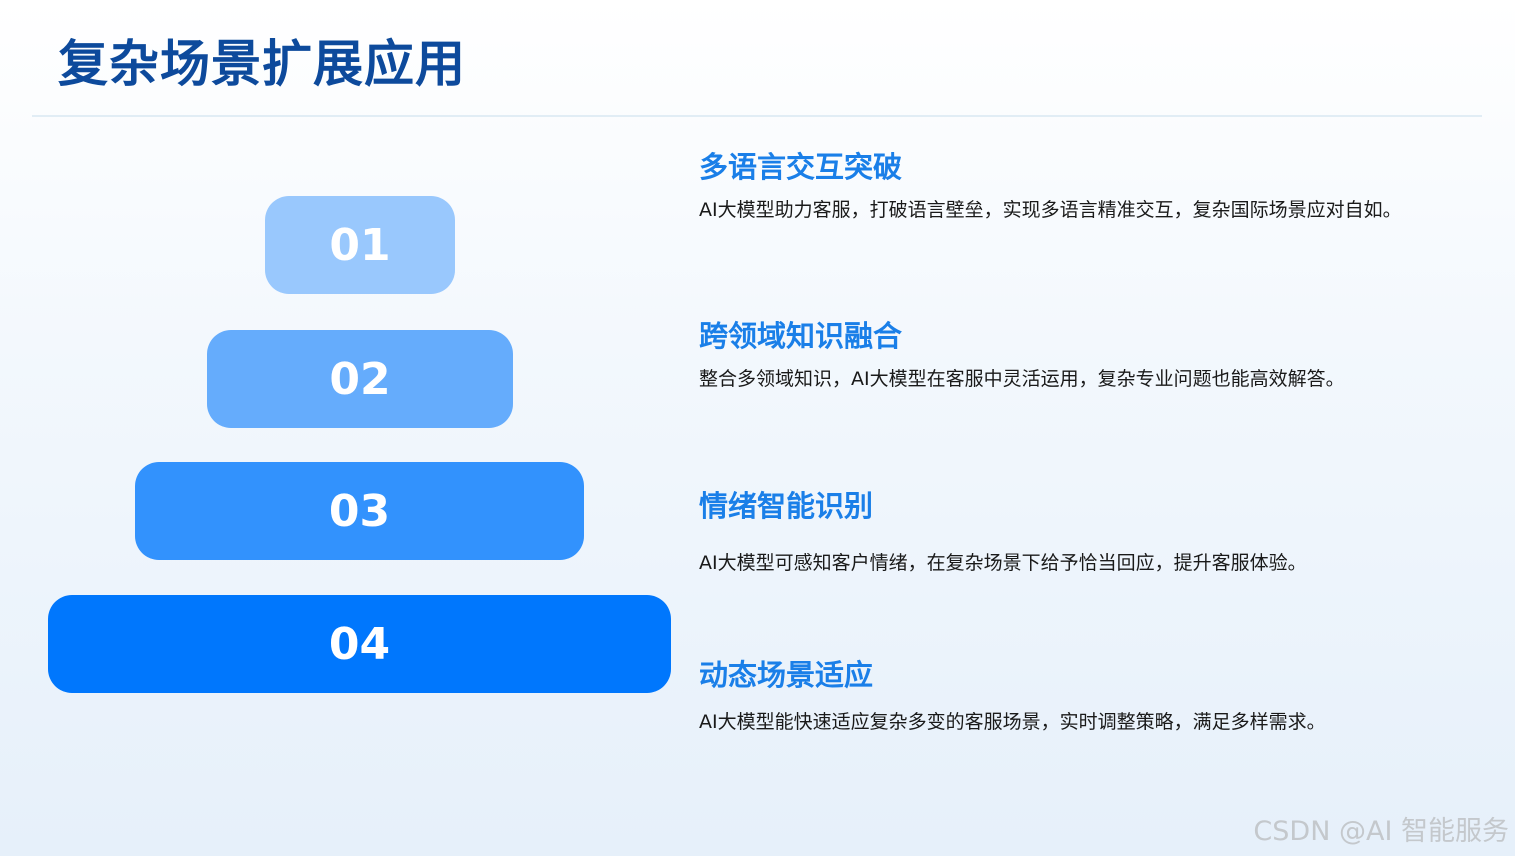  I want to click on feature-title: 动态场景适应, so click(786, 675).